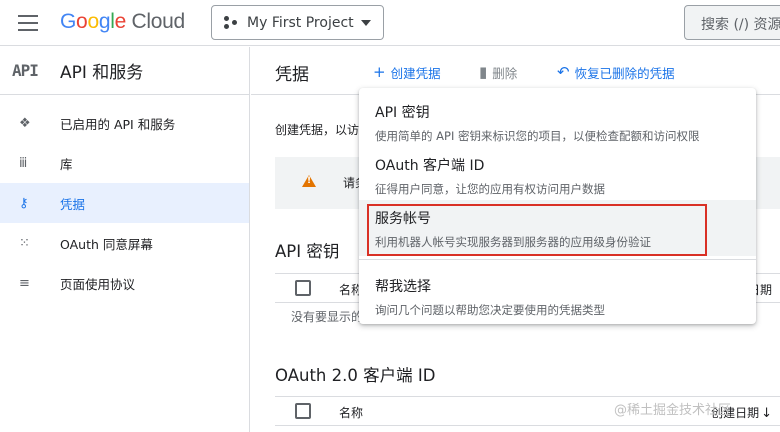 This screenshot has width=780, height=432. Describe the element at coordinates (557, 123) in the screenshot. I see `menu-item-api-key: API 密钥 使用简单的 API 密钥来标识您的项目，以便检查配额和访问权限` at that location.